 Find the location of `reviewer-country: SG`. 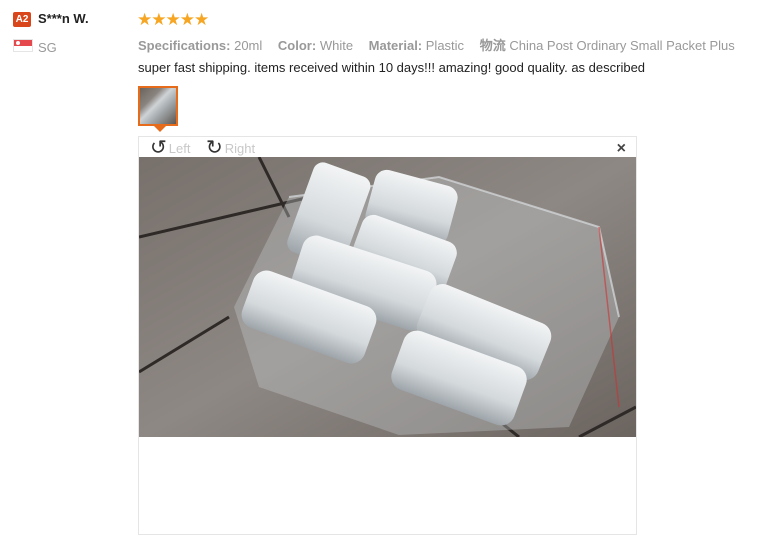

reviewer-country: SG is located at coordinates (47, 47).